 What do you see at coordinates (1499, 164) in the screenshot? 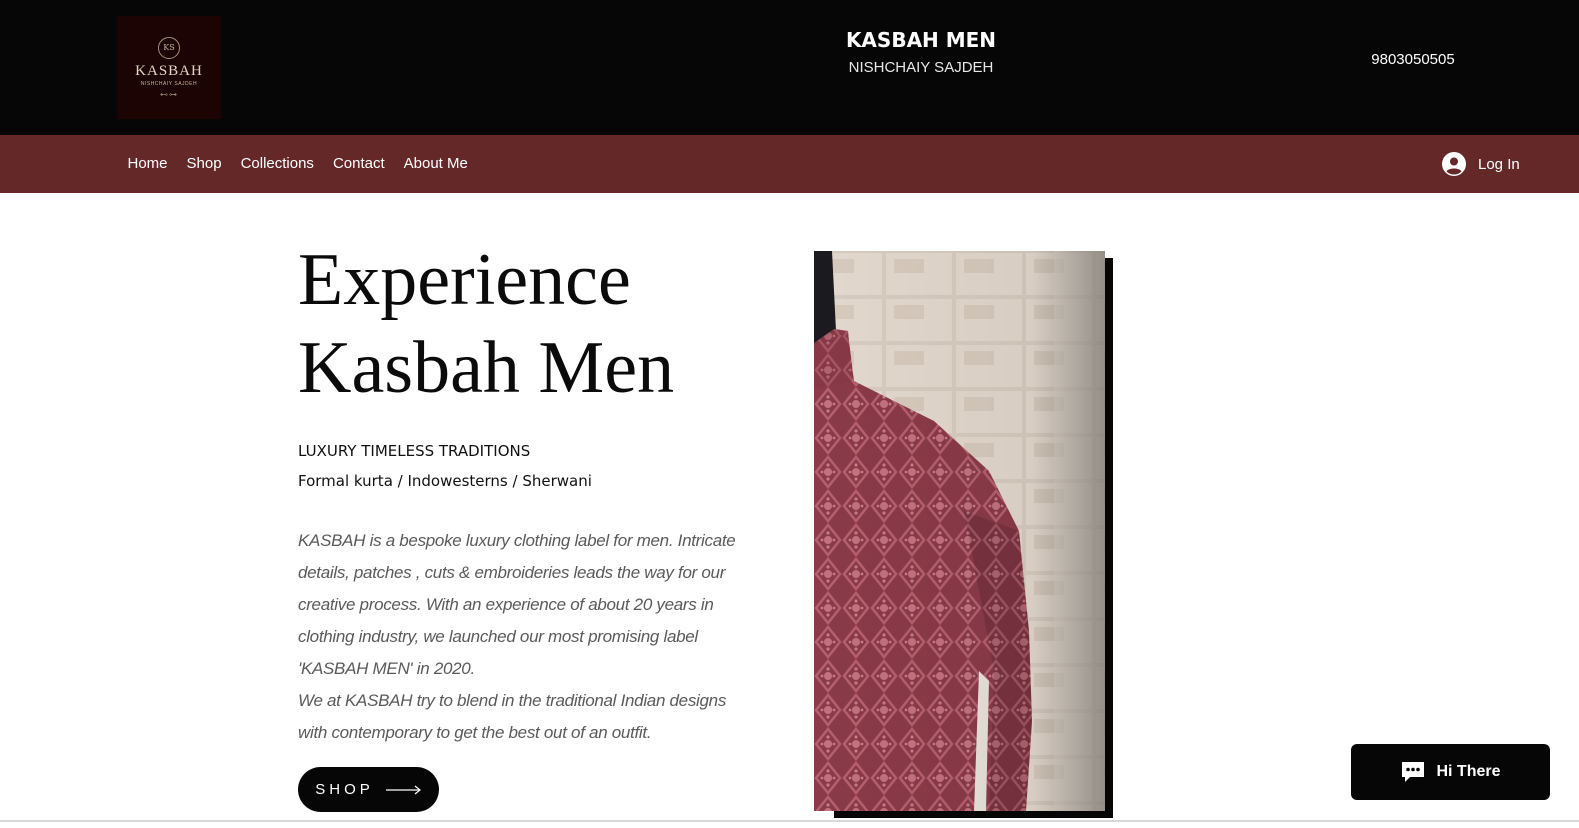
I see `login-label: Log In` at bounding box center [1499, 164].